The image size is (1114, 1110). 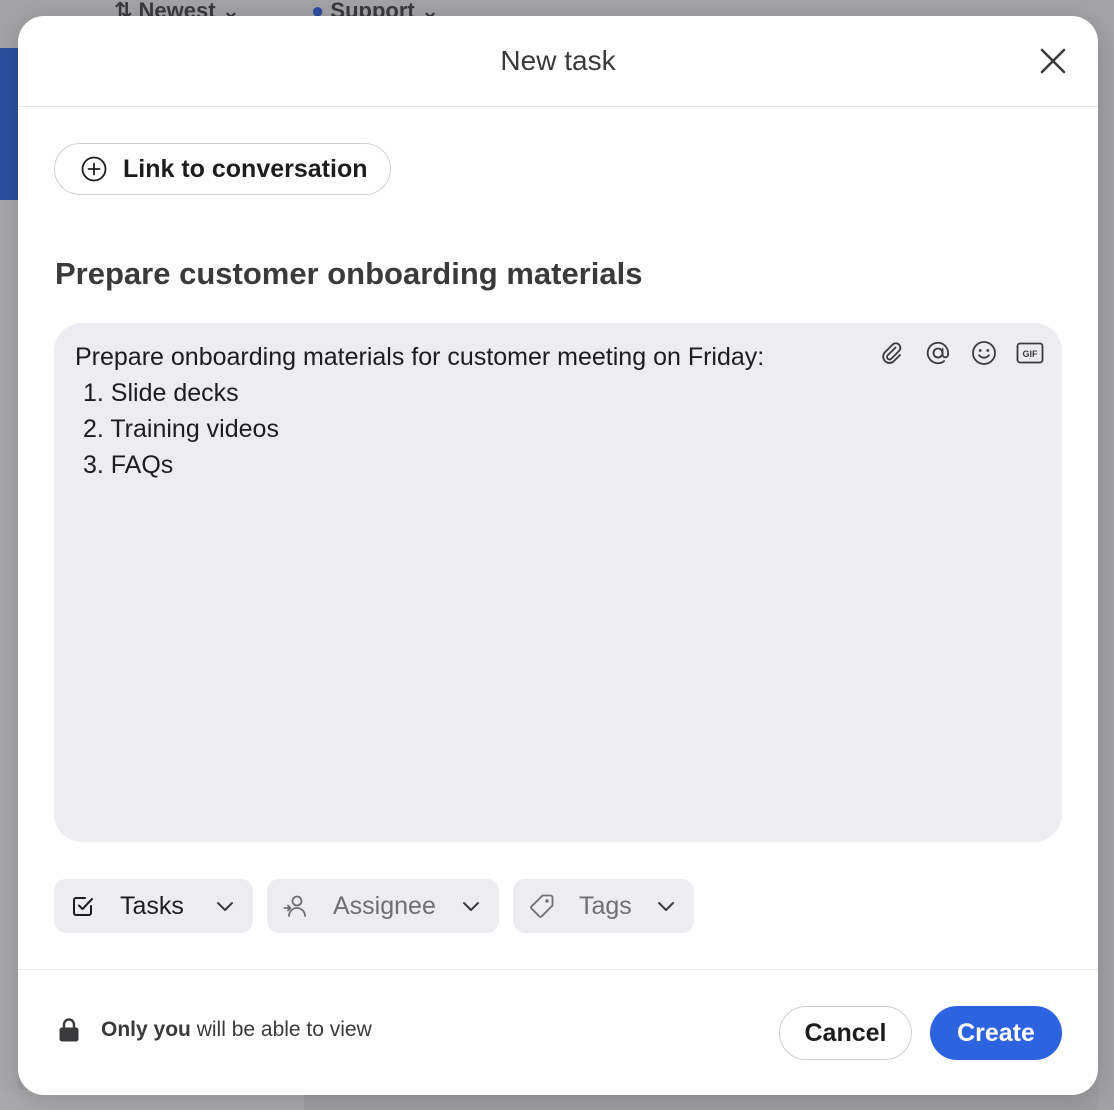 I want to click on close-icon, so click(x=1053, y=61).